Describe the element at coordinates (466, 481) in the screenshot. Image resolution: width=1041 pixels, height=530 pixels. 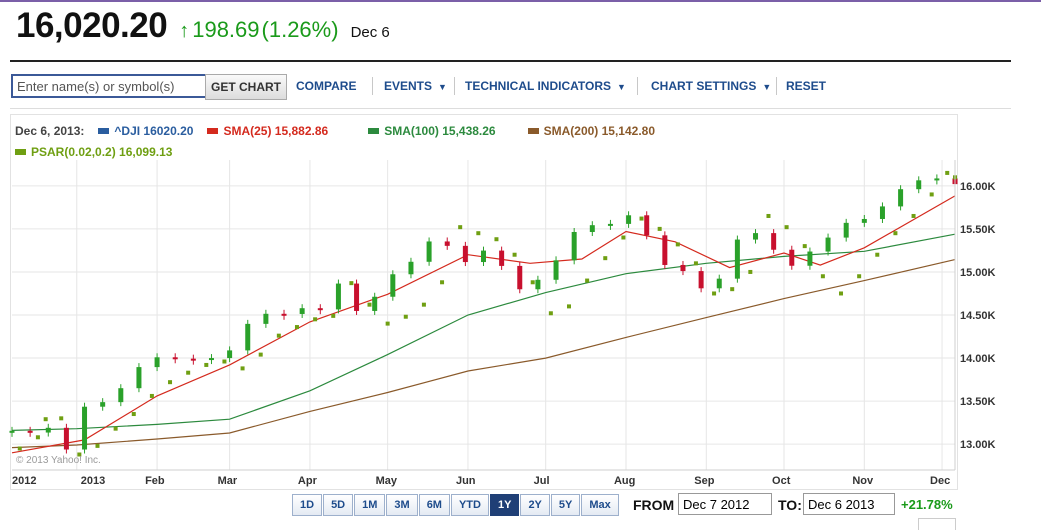
I see `x-tick-label: Jun` at that location.